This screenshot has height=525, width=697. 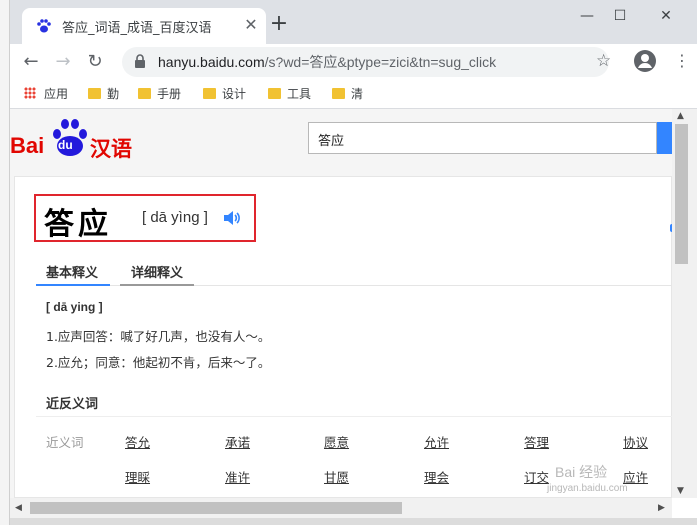 What do you see at coordinates (331, 141) in the screenshot?
I see `search-input-value: 答应` at bounding box center [331, 141].